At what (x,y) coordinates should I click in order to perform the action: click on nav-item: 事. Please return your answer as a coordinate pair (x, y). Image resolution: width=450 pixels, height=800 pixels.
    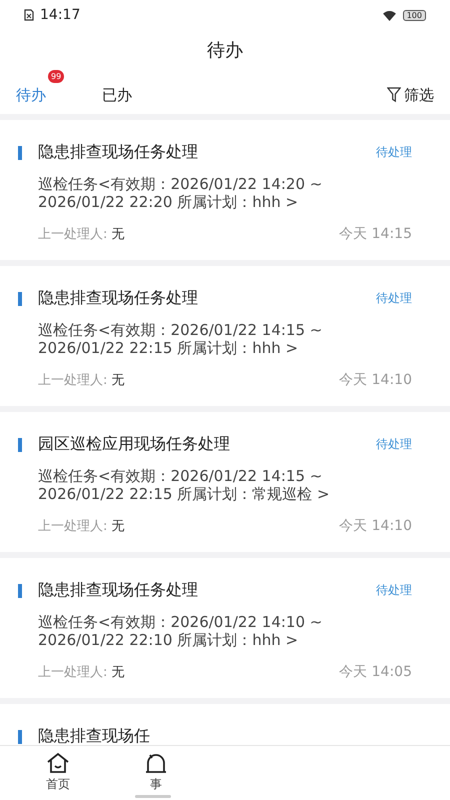
    Looking at the image, I should click on (156, 773).